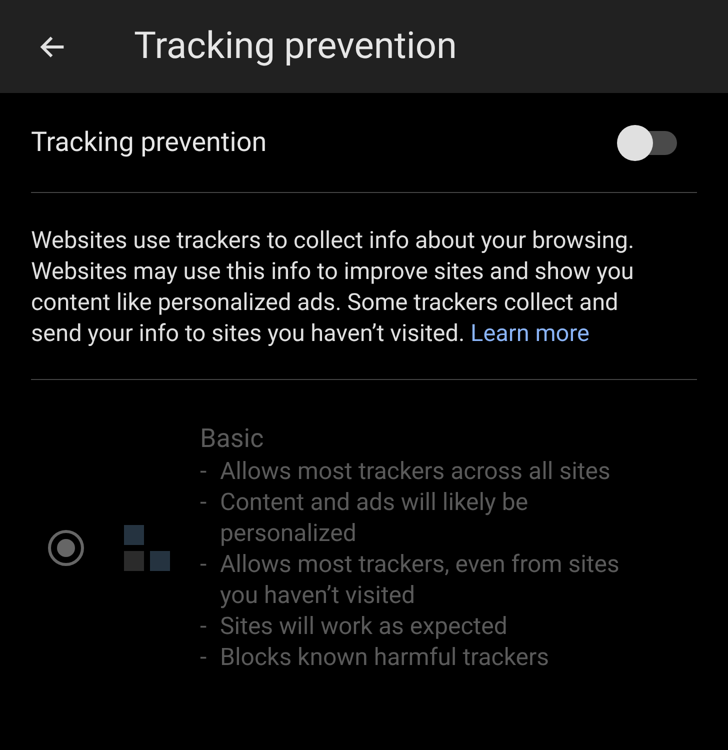 Image resolution: width=728 pixels, height=750 pixels. What do you see at coordinates (232, 439) in the screenshot?
I see `option-title: Basic` at bounding box center [232, 439].